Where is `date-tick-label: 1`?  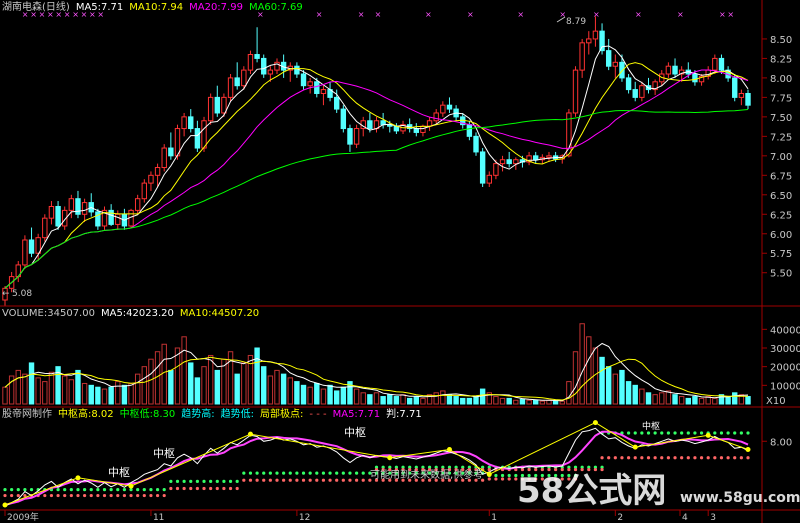
date-tick-label: 1 is located at coordinates (494, 518).